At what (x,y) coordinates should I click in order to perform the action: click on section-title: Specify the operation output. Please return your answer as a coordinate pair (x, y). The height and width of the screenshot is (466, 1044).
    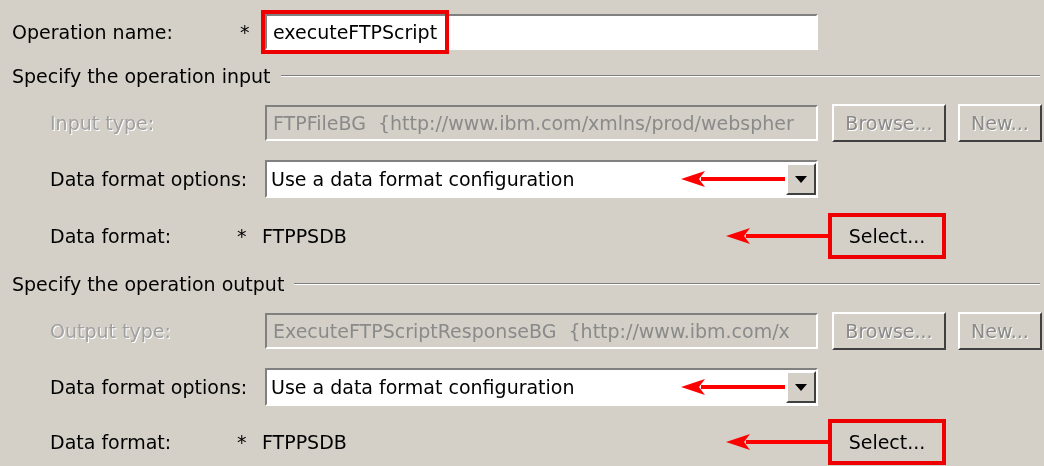
    Looking at the image, I should click on (148, 284).